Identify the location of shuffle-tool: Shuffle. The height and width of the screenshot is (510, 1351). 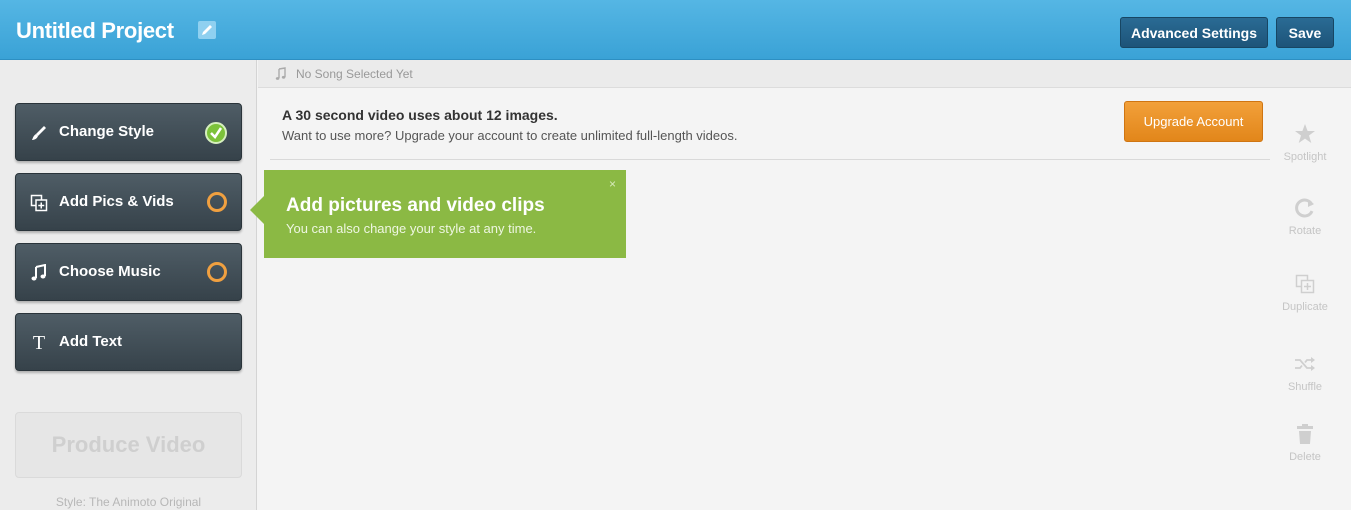
(1305, 371).